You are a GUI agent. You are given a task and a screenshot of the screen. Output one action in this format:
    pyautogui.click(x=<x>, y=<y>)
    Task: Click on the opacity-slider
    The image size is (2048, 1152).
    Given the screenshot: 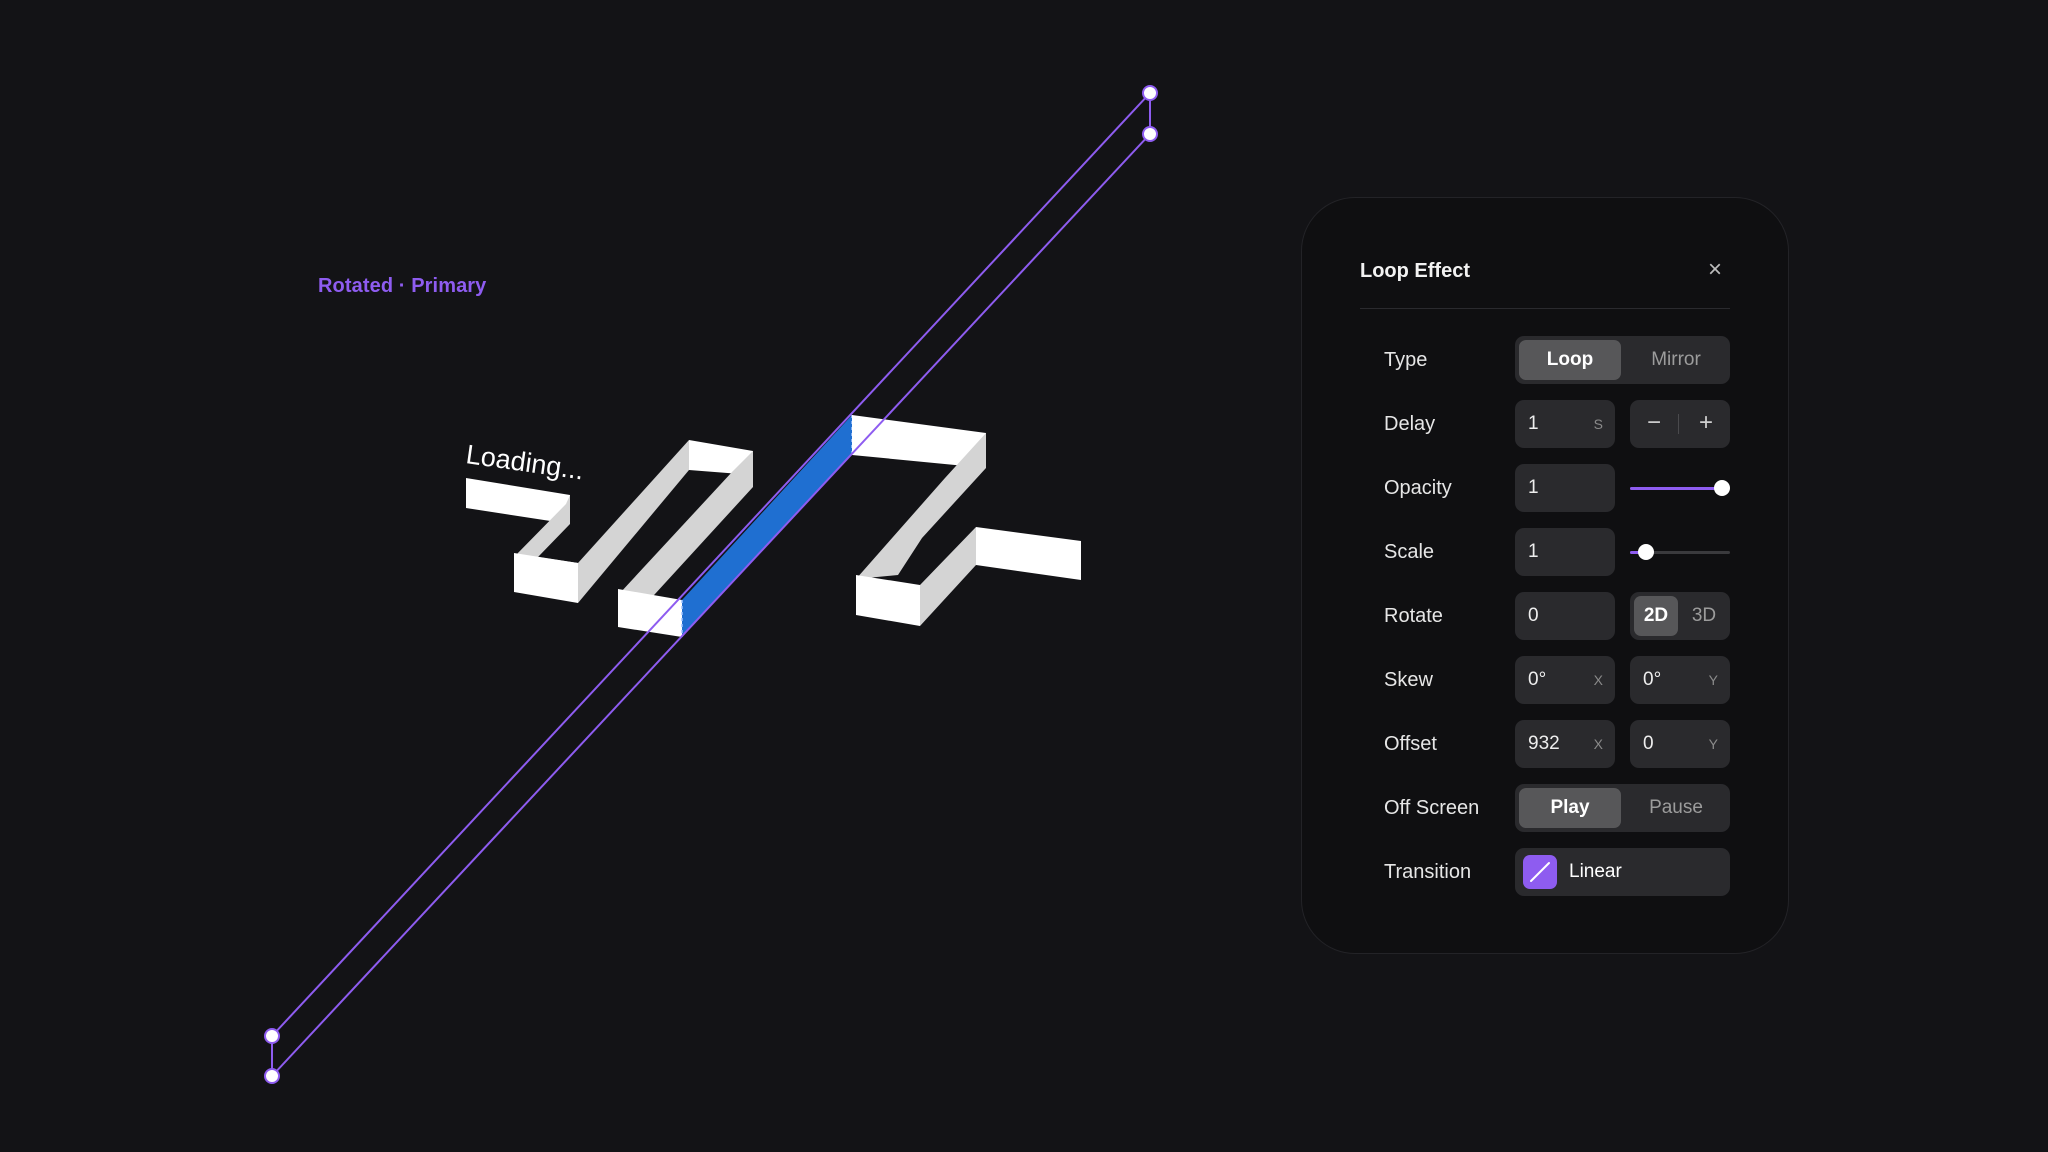 What is the action you would take?
    pyautogui.click(x=1680, y=488)
    